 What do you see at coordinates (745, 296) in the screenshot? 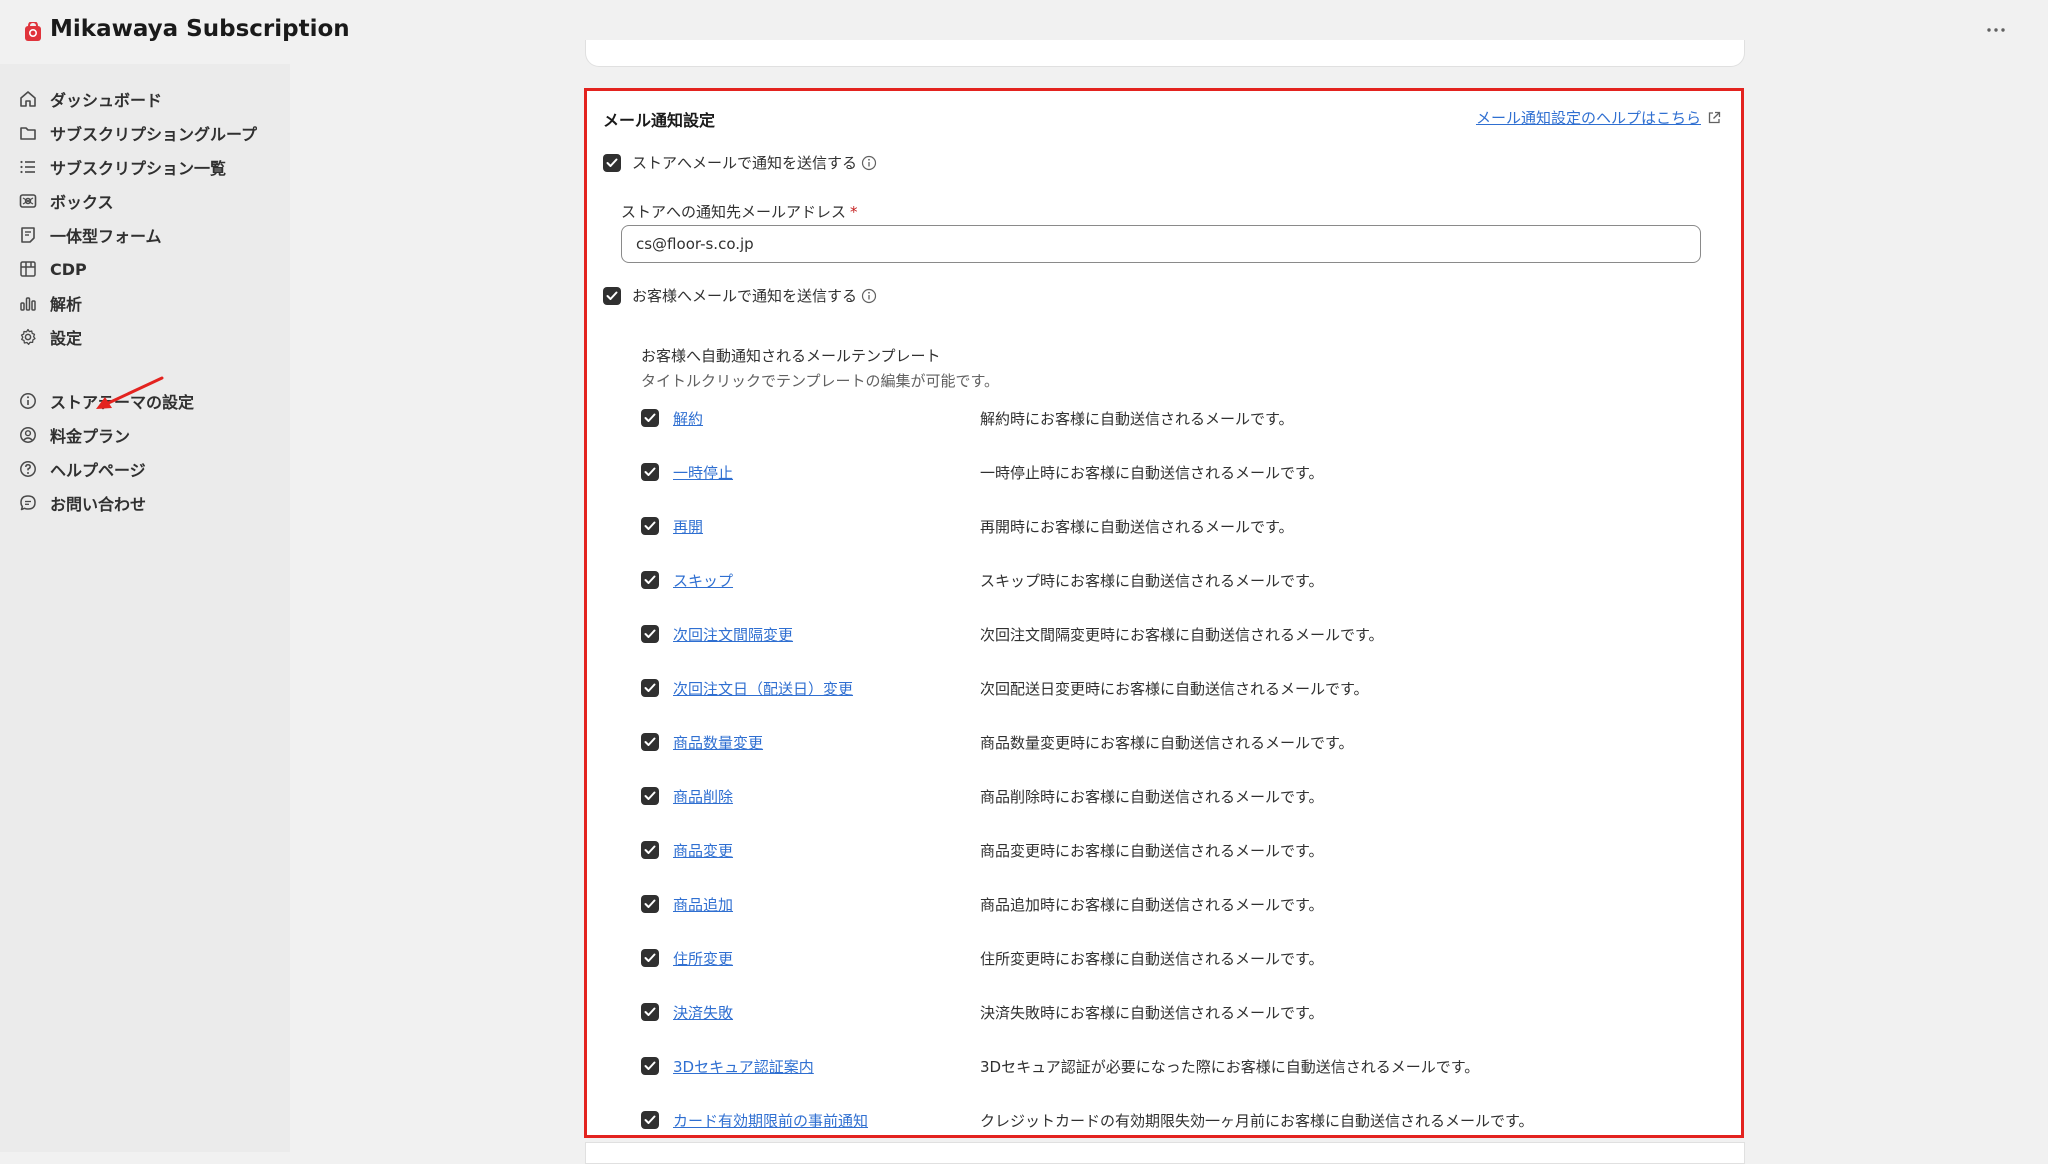
I see `customer-email-toggle-label: お客様へメールで通知を送信する` at bounding box center [745, 296].